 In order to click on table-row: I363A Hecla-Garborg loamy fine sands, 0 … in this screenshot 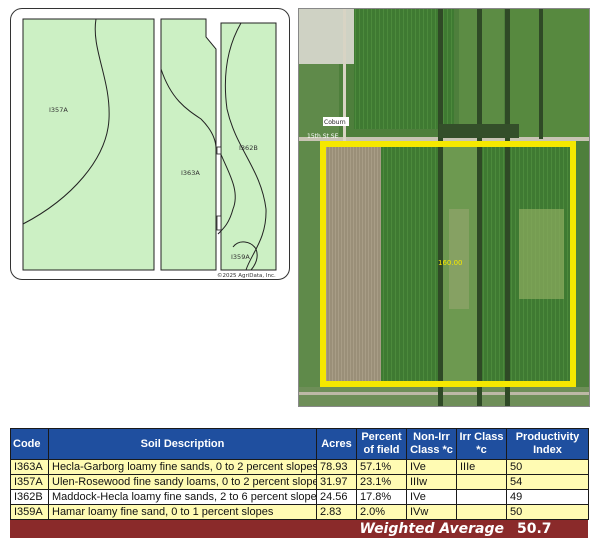, I will do `click(299, 467)`.